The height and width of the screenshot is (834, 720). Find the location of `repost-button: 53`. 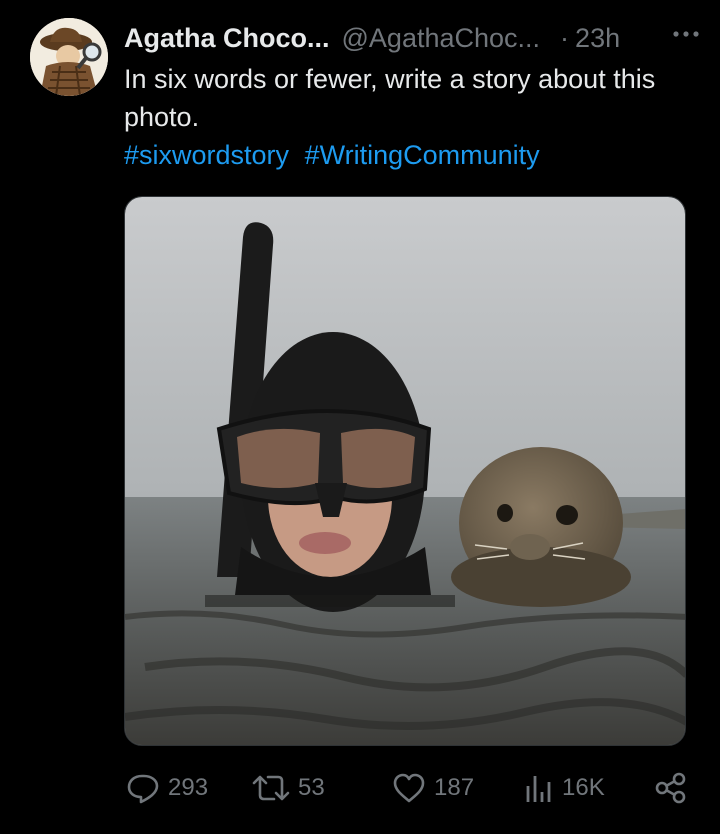

repost-button: 53 is located at coordinates (288, 788).